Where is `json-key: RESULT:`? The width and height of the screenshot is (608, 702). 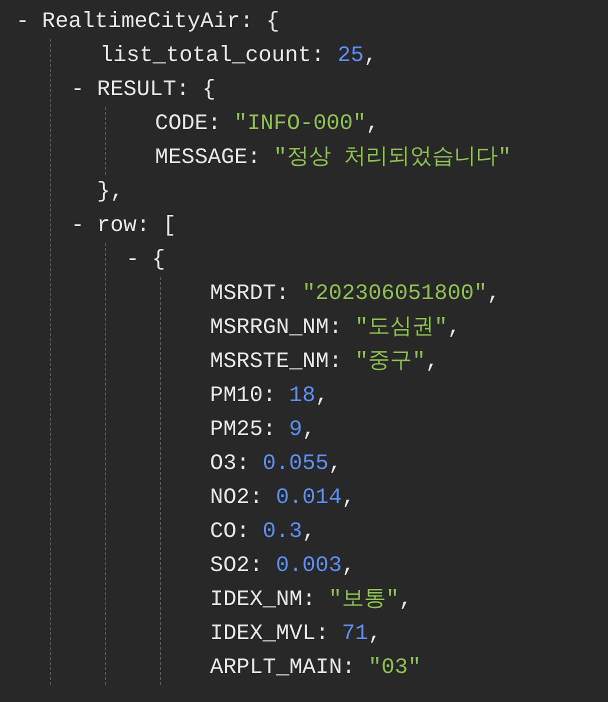
json-key: RESULT: is located at coordinates (143, 90).